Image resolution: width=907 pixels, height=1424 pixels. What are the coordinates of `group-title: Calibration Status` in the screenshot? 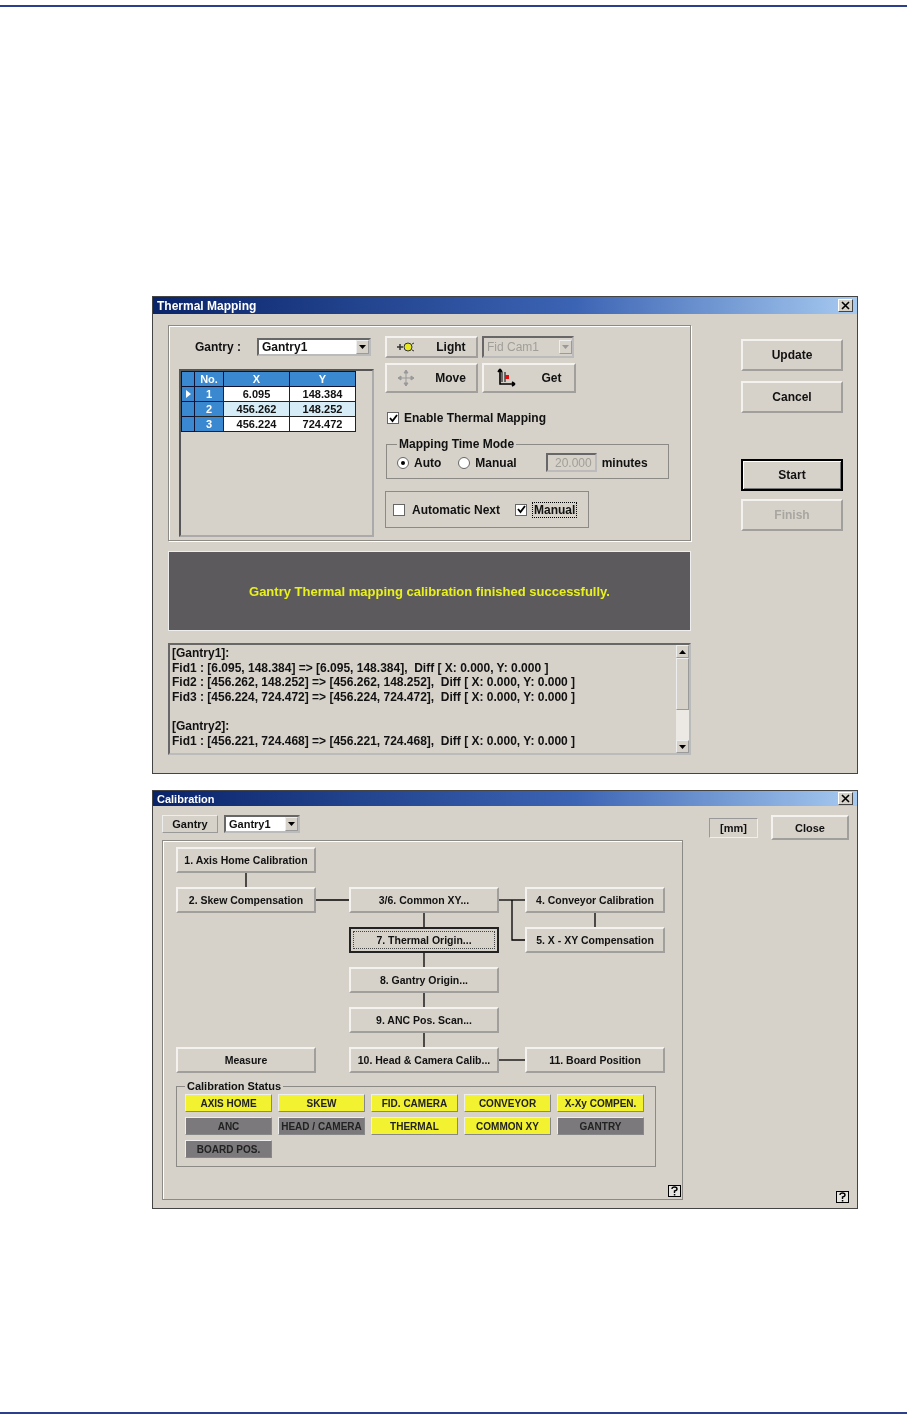 It's located at (234, 1086).